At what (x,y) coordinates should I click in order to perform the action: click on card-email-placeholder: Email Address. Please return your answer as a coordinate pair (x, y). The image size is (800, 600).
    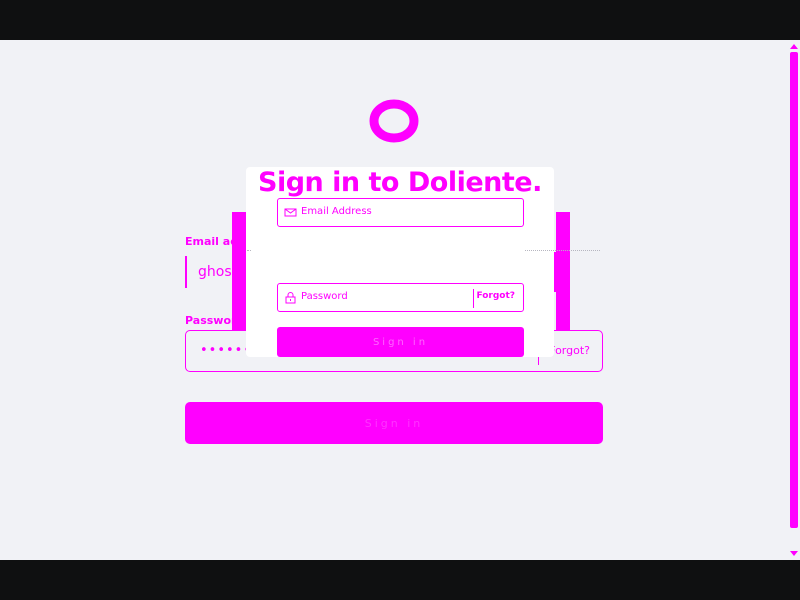
    Looking at the image, I should click on (336, 211).